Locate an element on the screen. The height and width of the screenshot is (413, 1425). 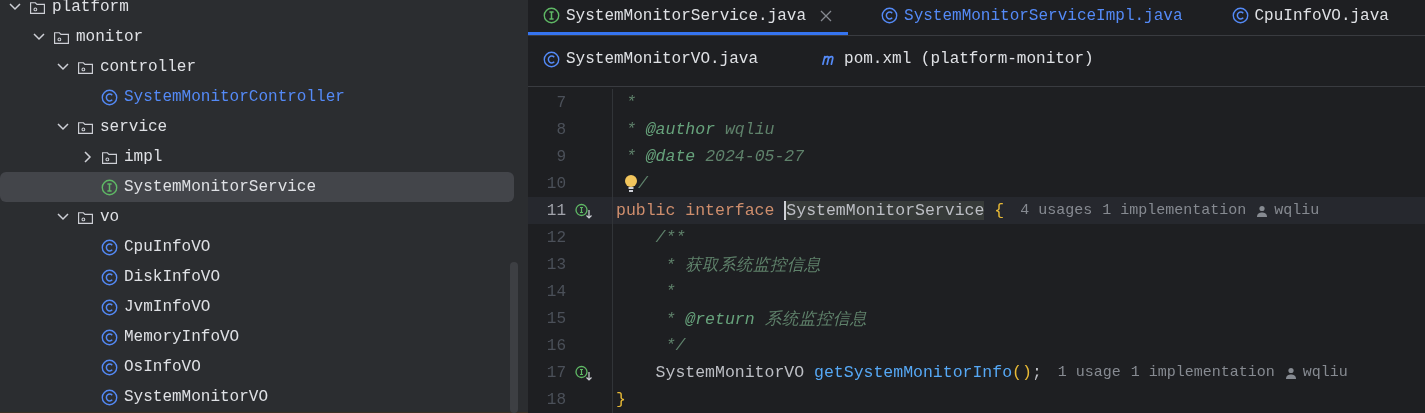
editor-tab: SystemMonitorVO.java is located at coordinates (651, 60).